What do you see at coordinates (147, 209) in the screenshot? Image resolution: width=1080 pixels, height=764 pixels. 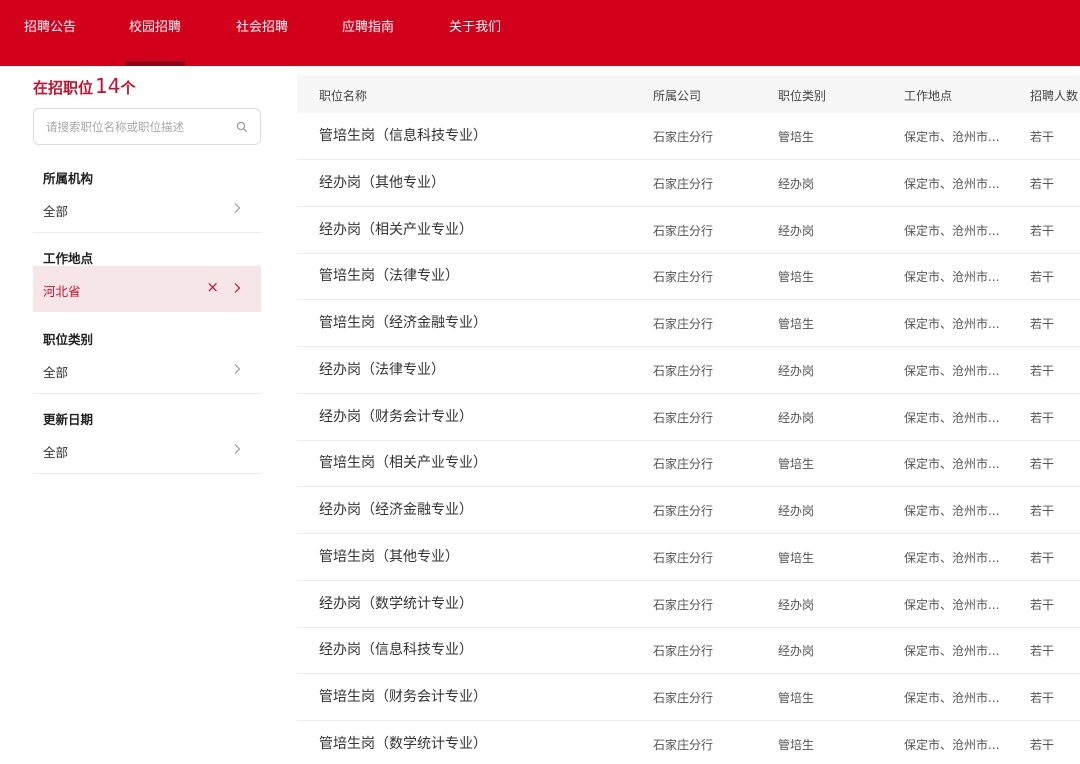 I see `filter-organization: 全部` at bounding box center [147, 209].